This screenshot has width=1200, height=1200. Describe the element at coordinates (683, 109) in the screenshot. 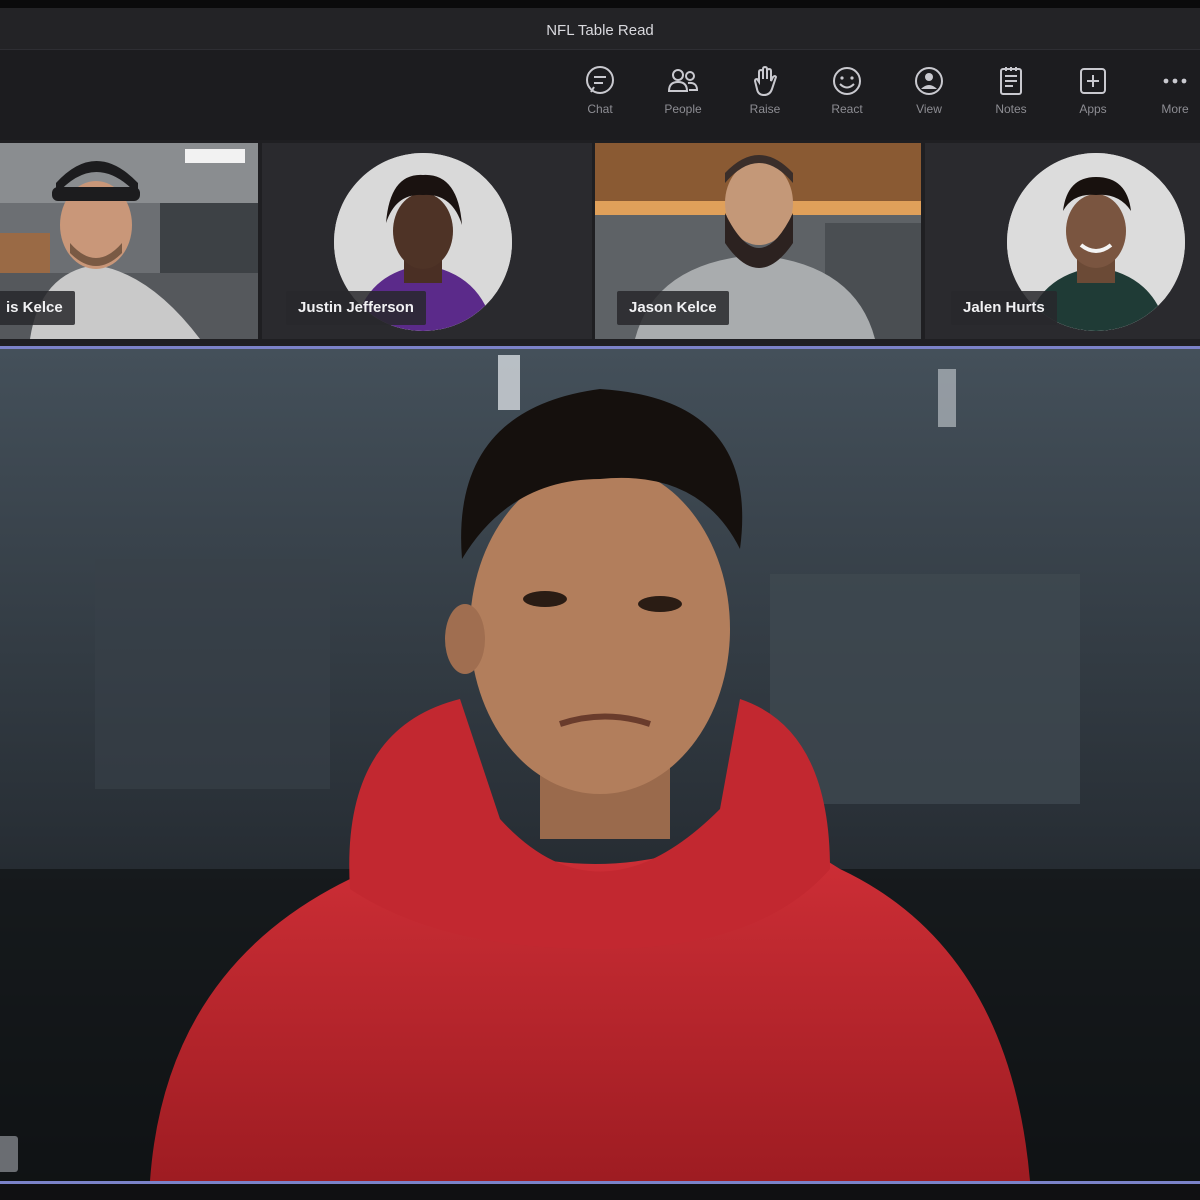

I see `people-label: People` at that location.